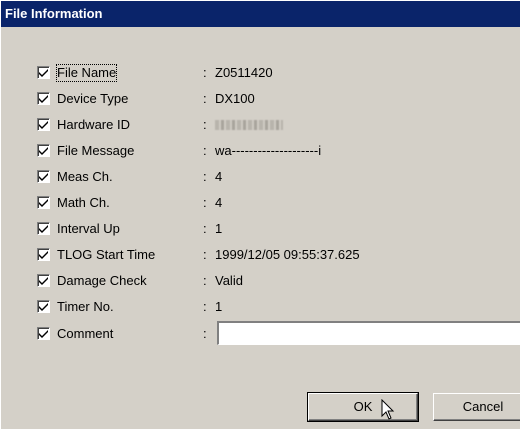  What do you see at coordinates (278, 99) in the screenshot?
I see `field-row-device-type: Device Type : DX100` at bounding box center [278, 99].